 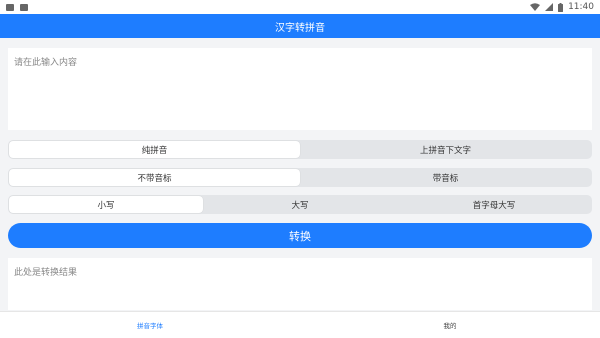 What do you see at coordinates (494, 204) in the screenshot?
I see `case-option-capitalize: 首字母大写` at bounding box center [494, 204].